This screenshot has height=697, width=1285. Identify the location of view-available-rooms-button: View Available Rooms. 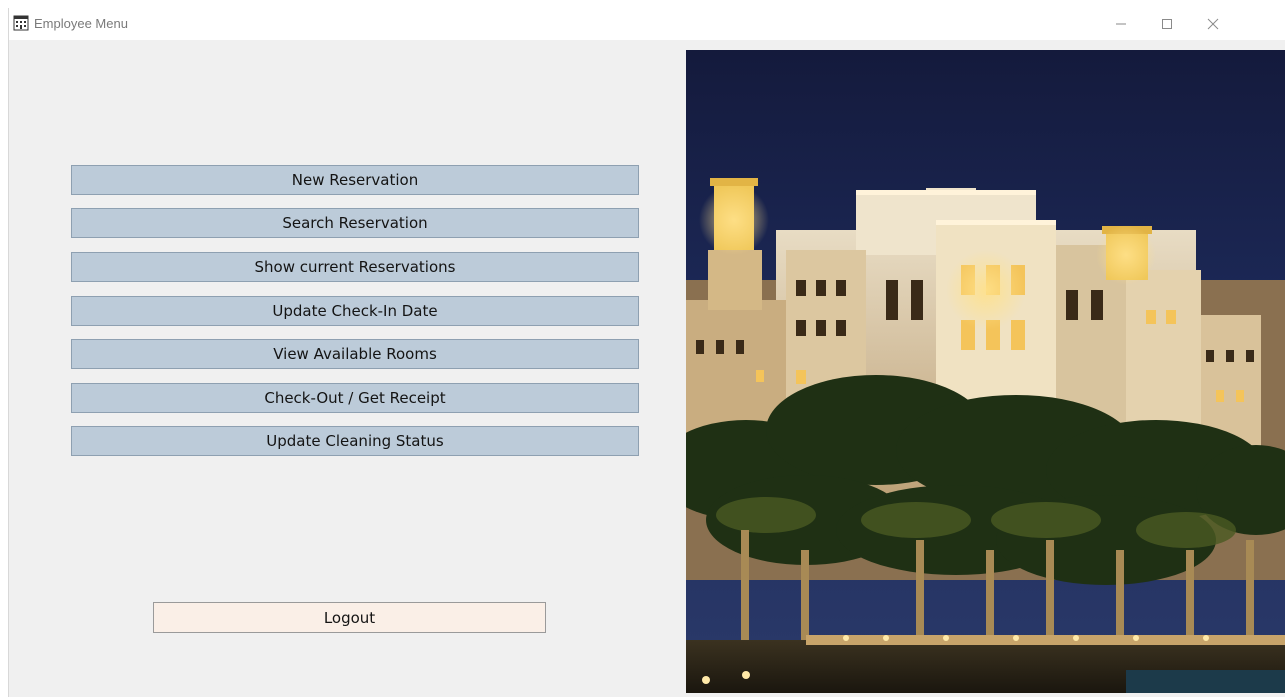
(355, 354).